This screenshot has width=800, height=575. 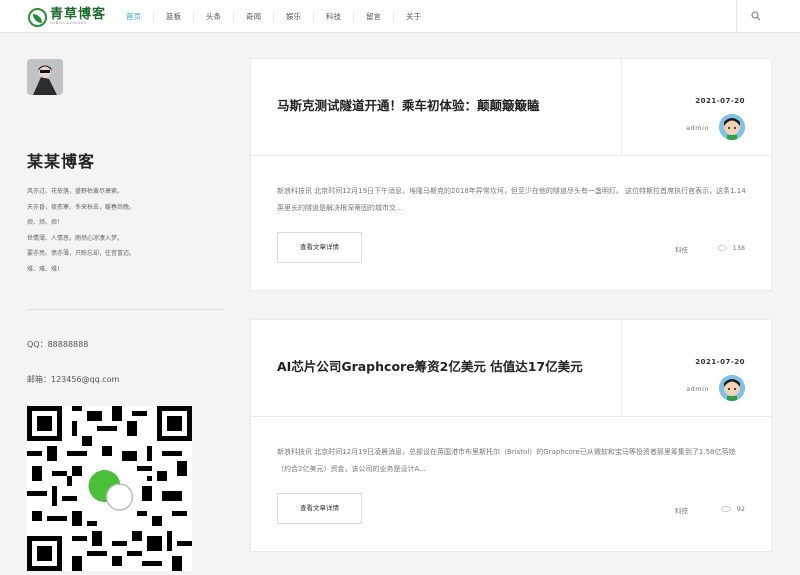 I want to click on post-title: 马斯克测试隧道开通！乘车初体验：颠颠簸簸瞌, so click(x=408, y=104).